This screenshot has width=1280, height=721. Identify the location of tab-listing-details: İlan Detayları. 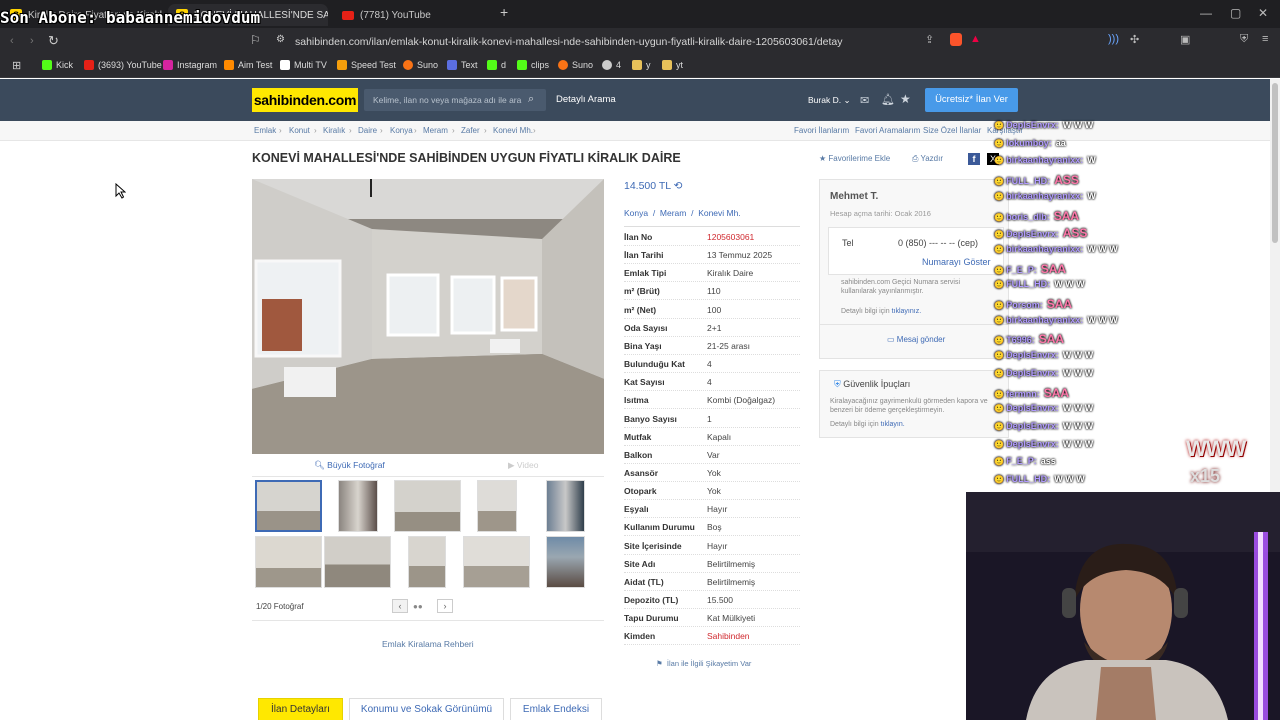
(300, 709).